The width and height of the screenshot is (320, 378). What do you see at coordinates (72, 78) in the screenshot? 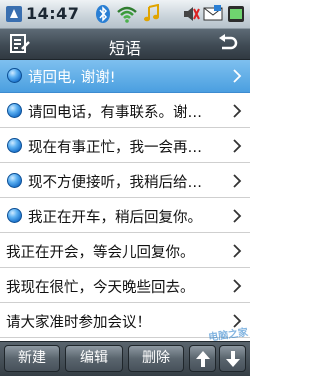
I see `list-item-label: 请回电, 谢谢!` at bounding box center [72, 78].